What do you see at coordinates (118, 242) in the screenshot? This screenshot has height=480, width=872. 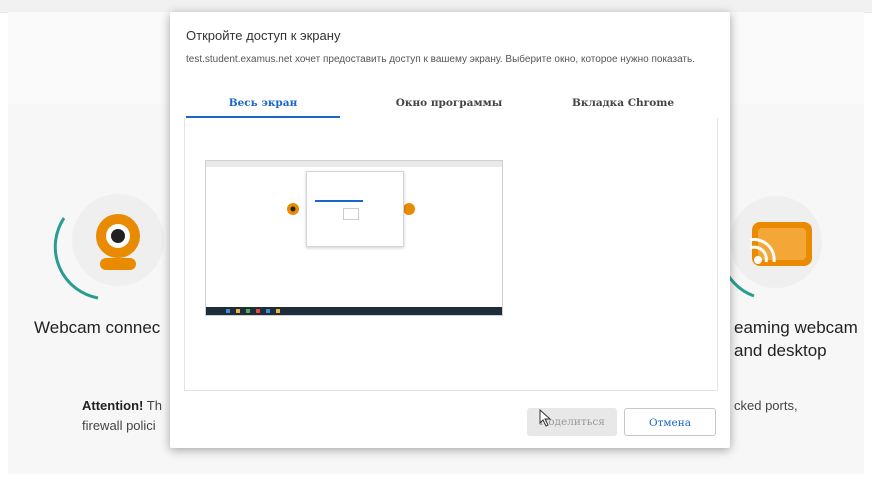 I see `webcam-icon` at bounding box center [118, 242].